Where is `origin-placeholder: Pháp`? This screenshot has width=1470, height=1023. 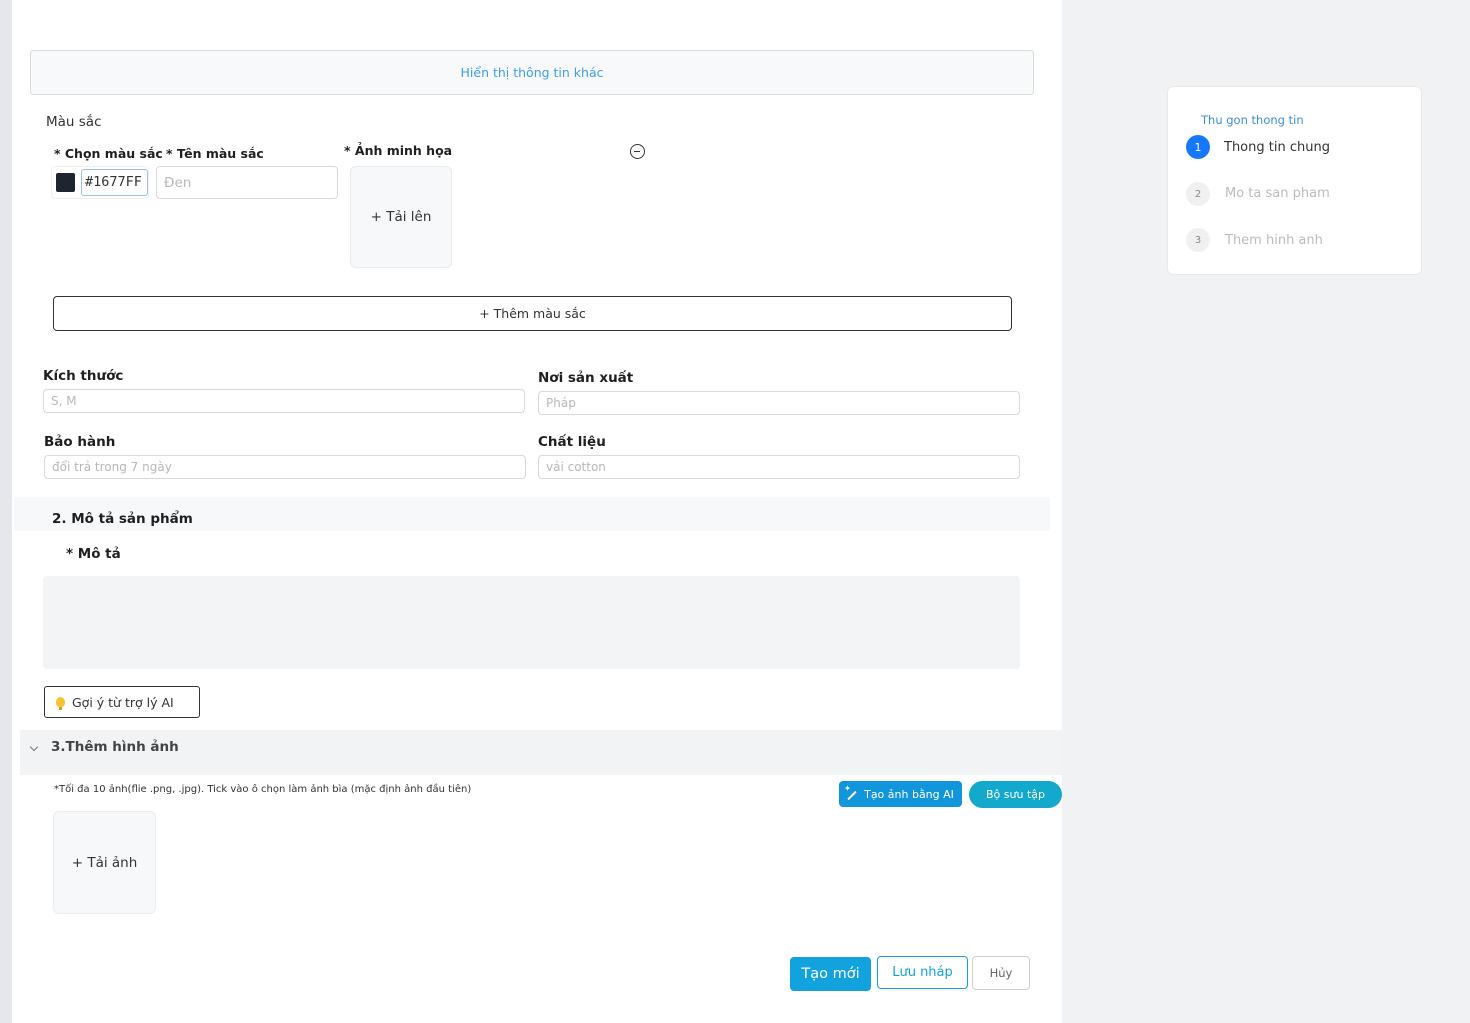 origin-placeholder: Pháp is located at coordinates (561, 403).